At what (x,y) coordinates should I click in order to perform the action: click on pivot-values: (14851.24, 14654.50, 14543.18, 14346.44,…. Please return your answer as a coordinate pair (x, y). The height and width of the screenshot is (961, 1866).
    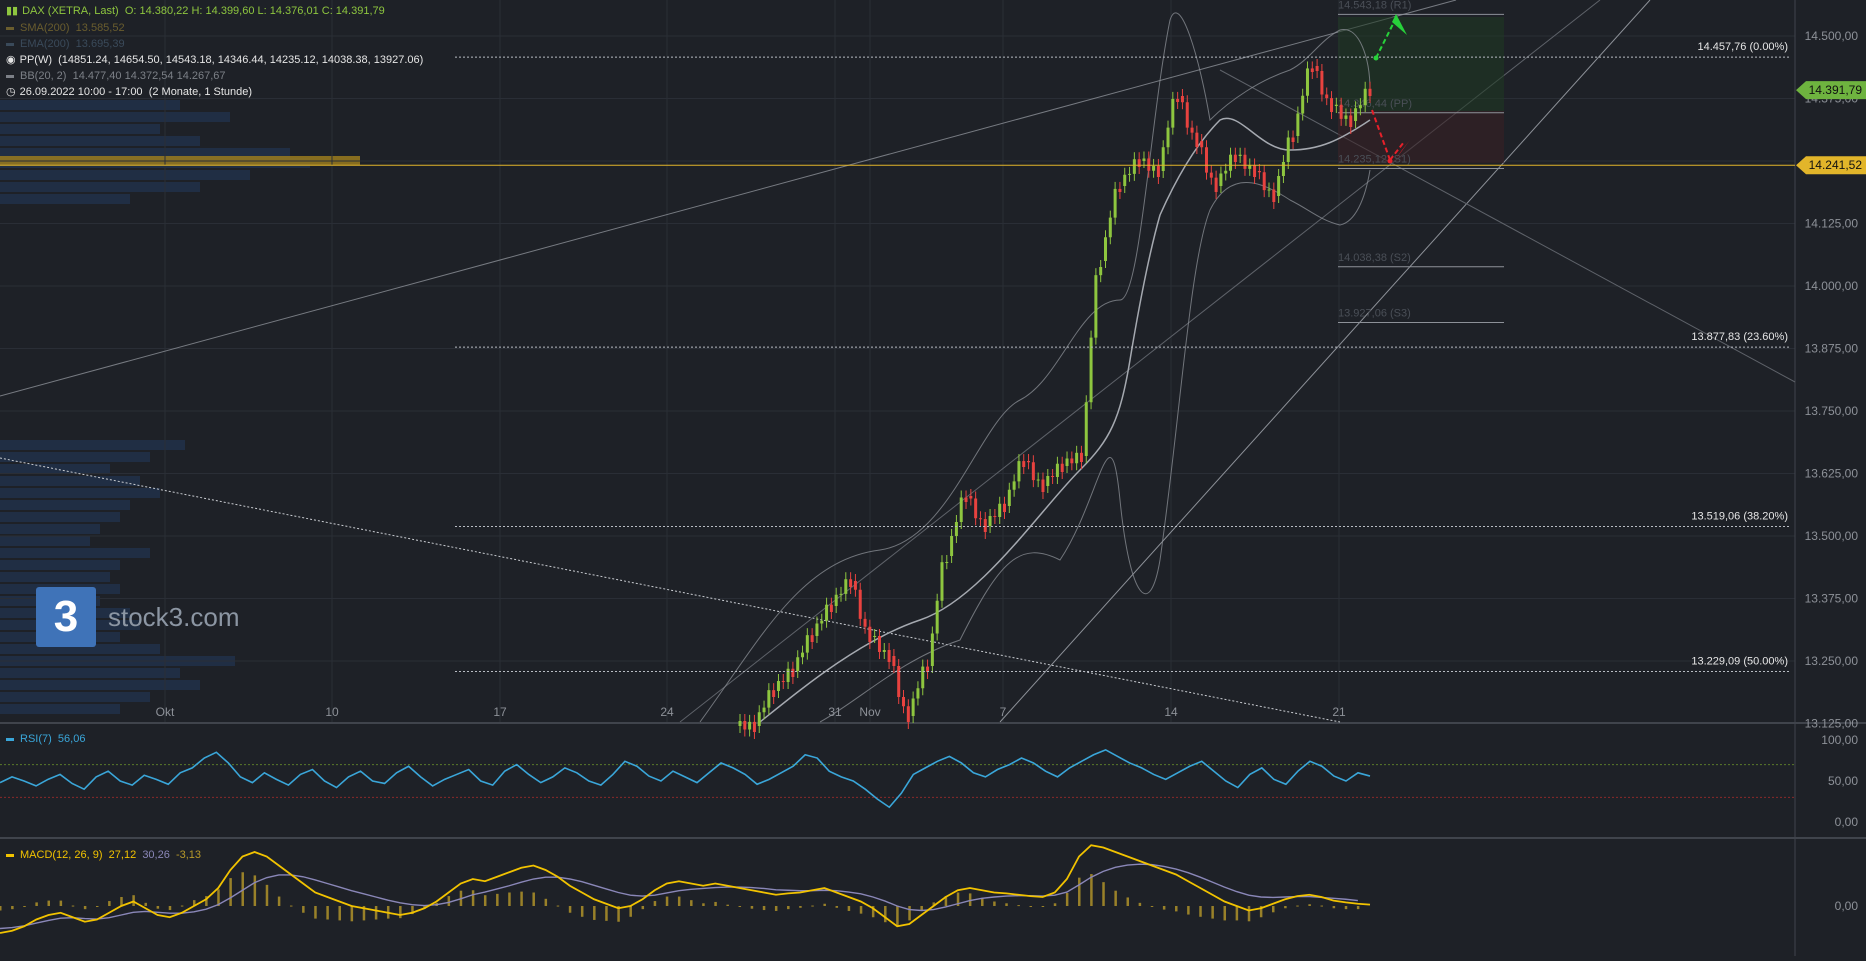
    Looking at the image, I should click on (241, 60).